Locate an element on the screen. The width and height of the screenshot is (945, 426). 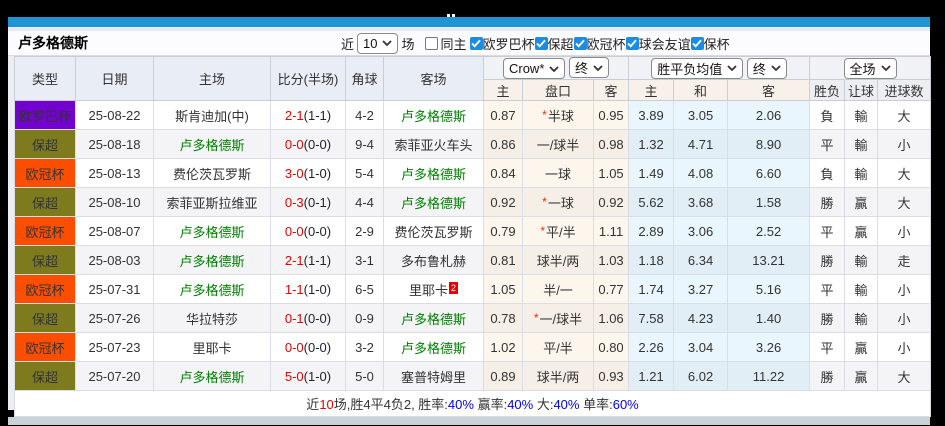
halftime-score: (0-0) is located at coordinates (317, 144).